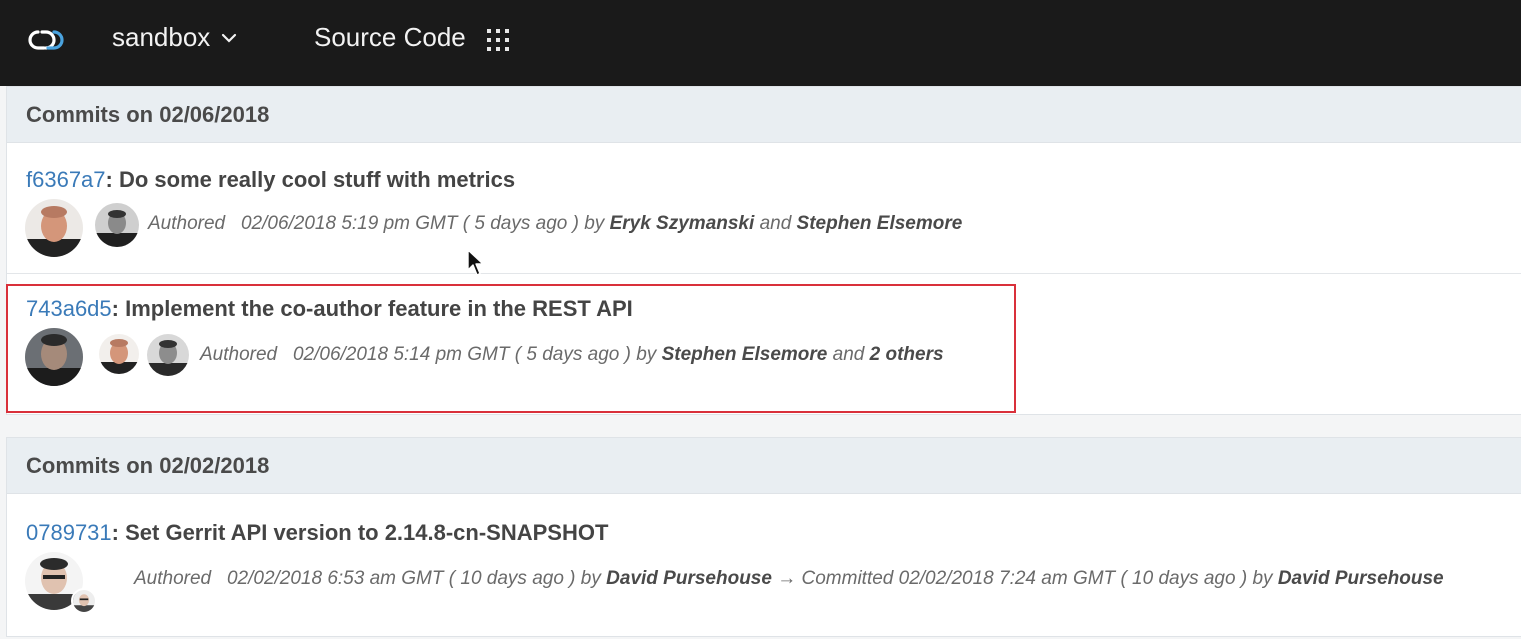 The width and height of the screenshot is (1521, 639). What do you see at coordinates (229, 38) in the screenshot?
I see `chevron-down-icon` at bounding box center [229, 38].